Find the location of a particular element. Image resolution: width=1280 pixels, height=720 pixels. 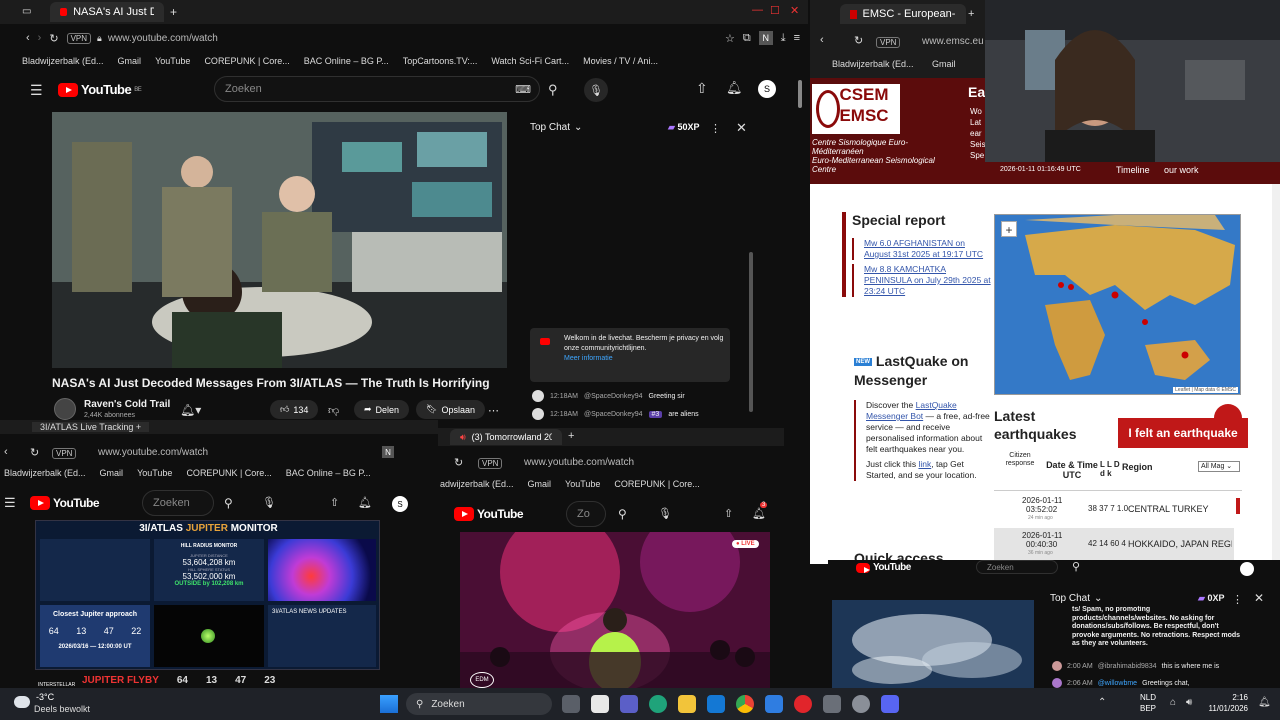

chat-close-icon: ✕ is located at coordinates (741, 128).